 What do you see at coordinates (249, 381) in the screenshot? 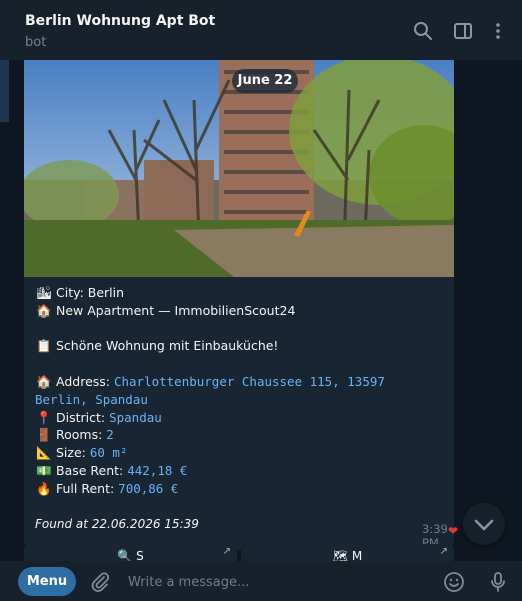
I see `address-value: Charlottenburger Chaussee 115, 13597` at bounding box center [249, 381].